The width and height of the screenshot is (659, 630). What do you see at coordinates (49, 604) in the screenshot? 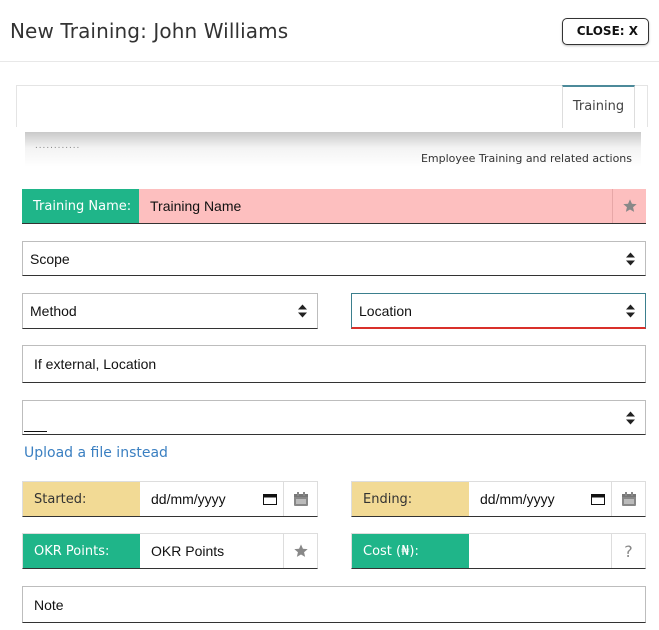
I see `note-value: Note` at bounding box center [49, 604].